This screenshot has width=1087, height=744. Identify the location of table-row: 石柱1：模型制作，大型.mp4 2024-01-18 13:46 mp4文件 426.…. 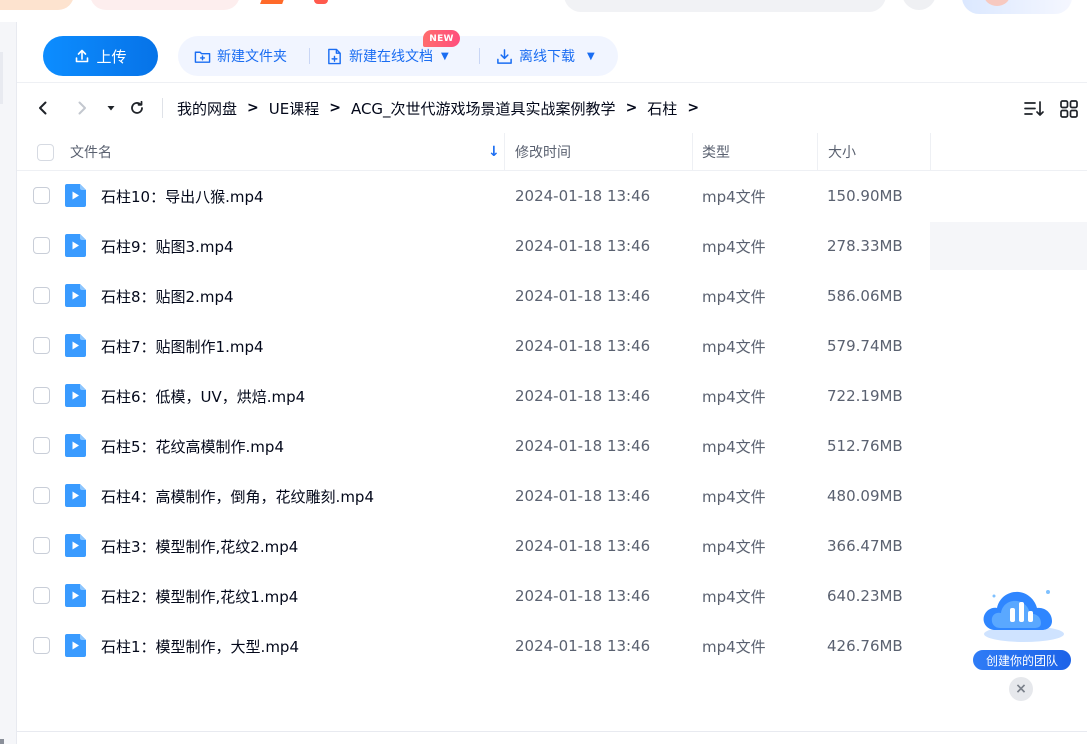
(552, 646).